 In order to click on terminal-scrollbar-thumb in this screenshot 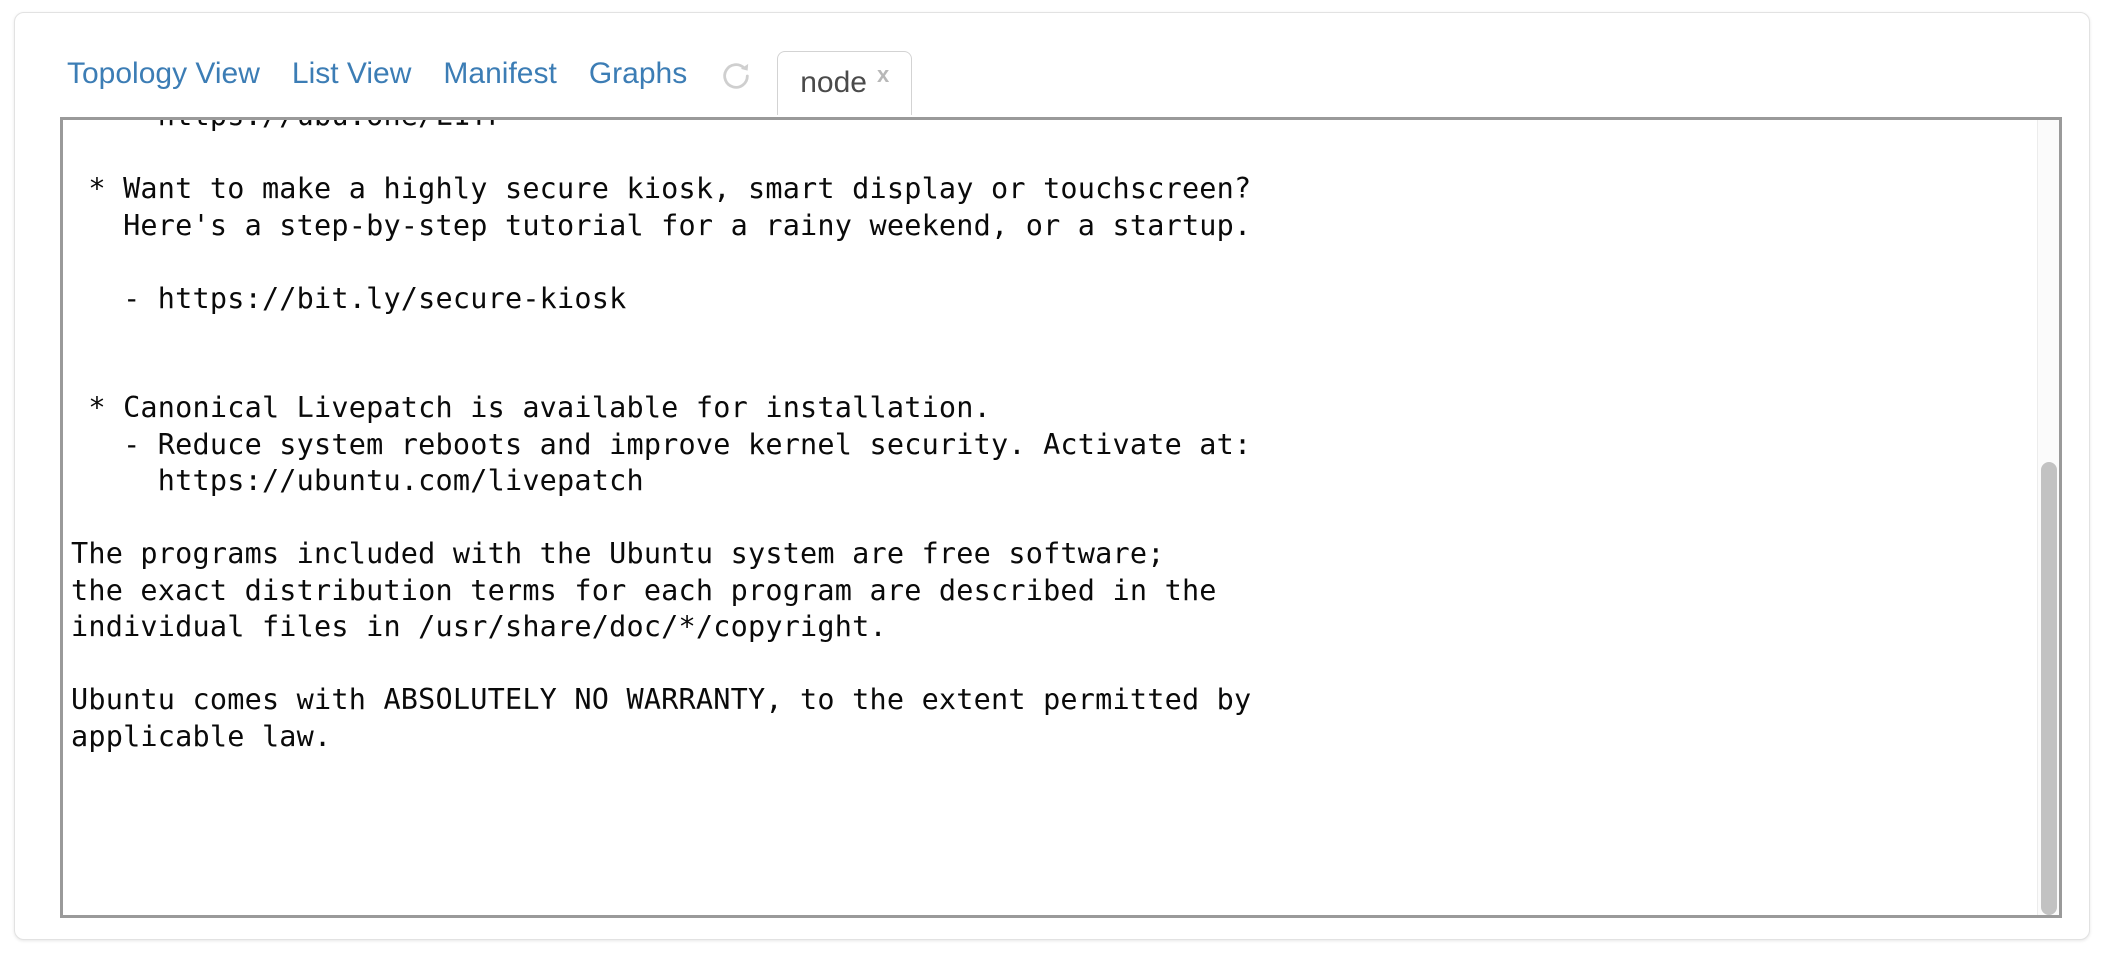, I will do `click(2049, 688)`.